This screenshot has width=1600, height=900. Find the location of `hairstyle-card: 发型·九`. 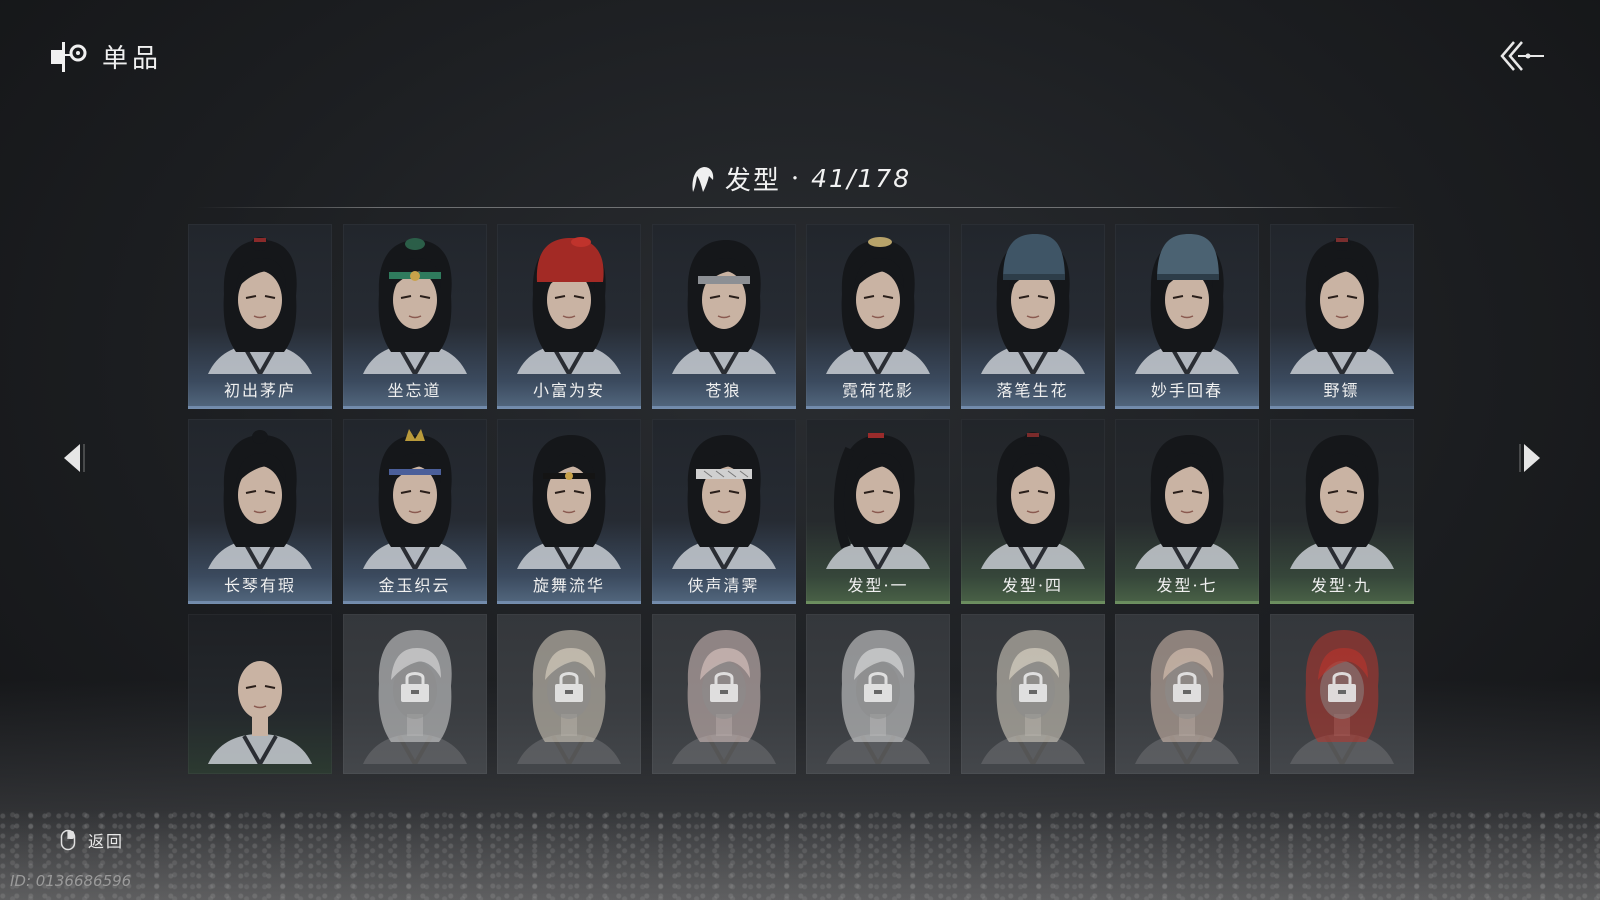

hairstyle-card: 发型·九 is located at coordinates (1341, 511).